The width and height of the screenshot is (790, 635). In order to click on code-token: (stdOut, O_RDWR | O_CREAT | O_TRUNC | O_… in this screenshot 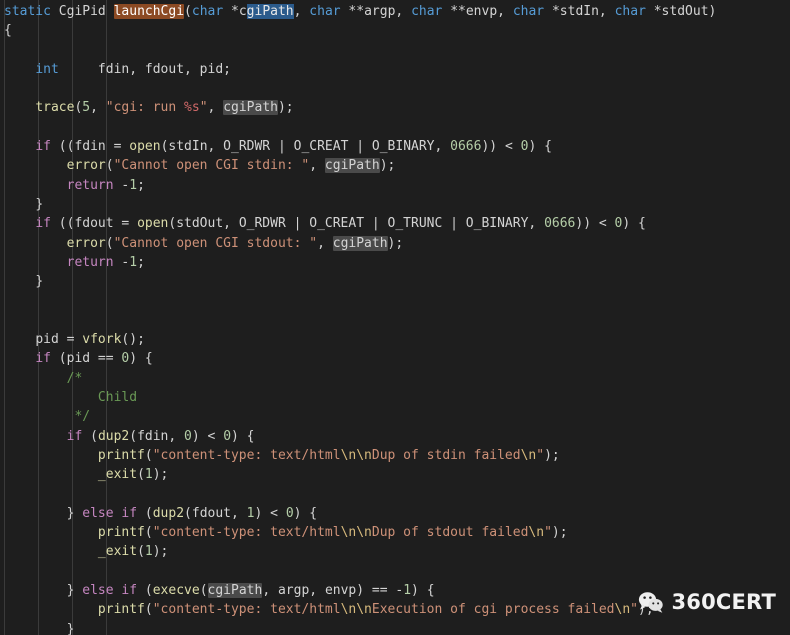, I will do `click(356, 224)`.